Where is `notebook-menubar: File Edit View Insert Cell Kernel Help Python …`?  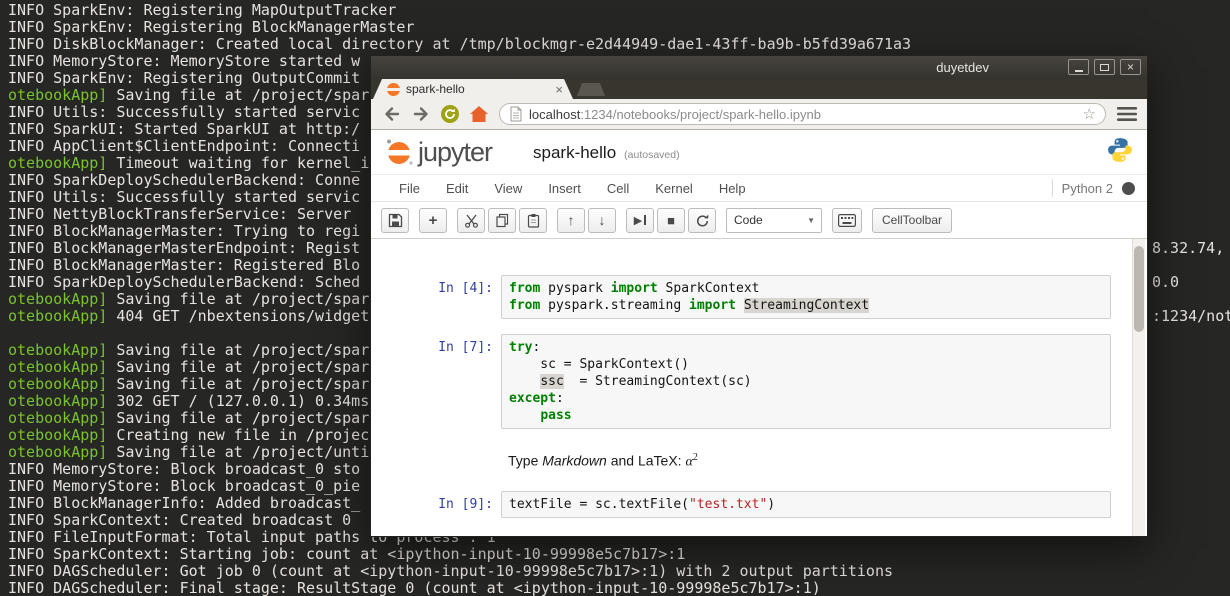
notebook-menubar: File Edit View Insert Cell Kernel Help Python … is located at coordinates (759, 188).